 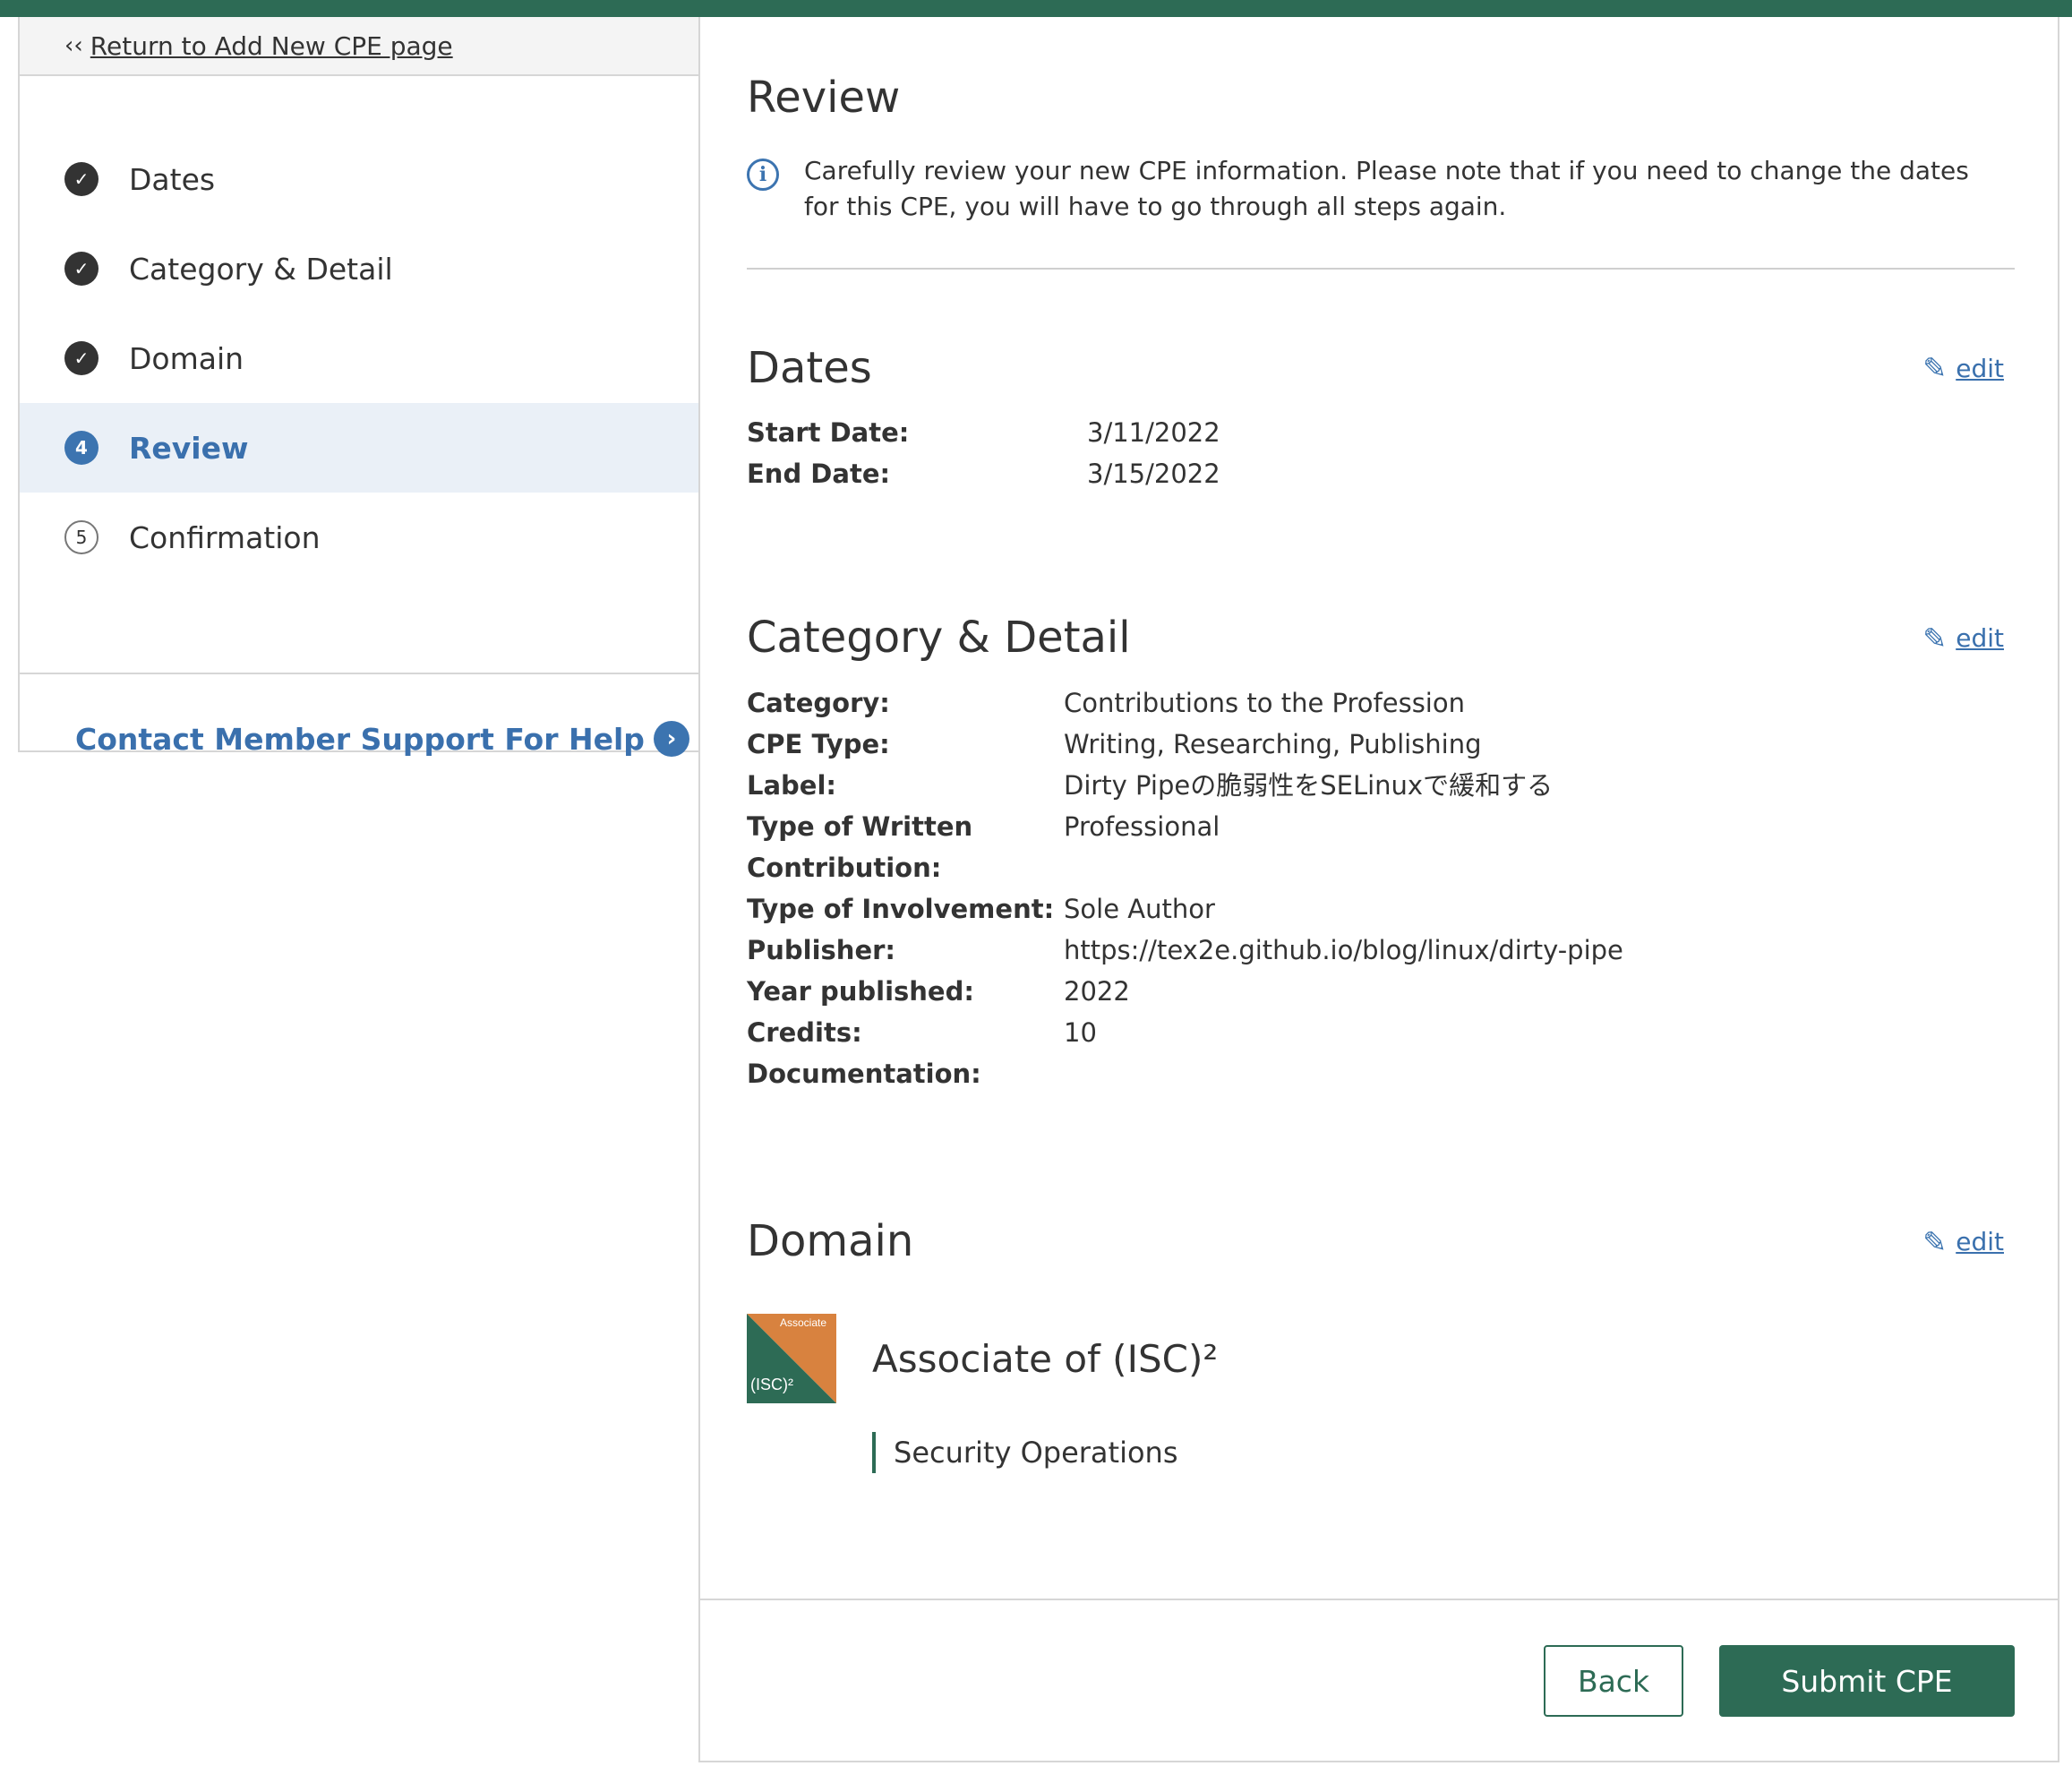 What do you see at coordinates (901, 908) in the screenshot?
I see `field-label: Type of Involvement:` at bounding box center [901, 908].